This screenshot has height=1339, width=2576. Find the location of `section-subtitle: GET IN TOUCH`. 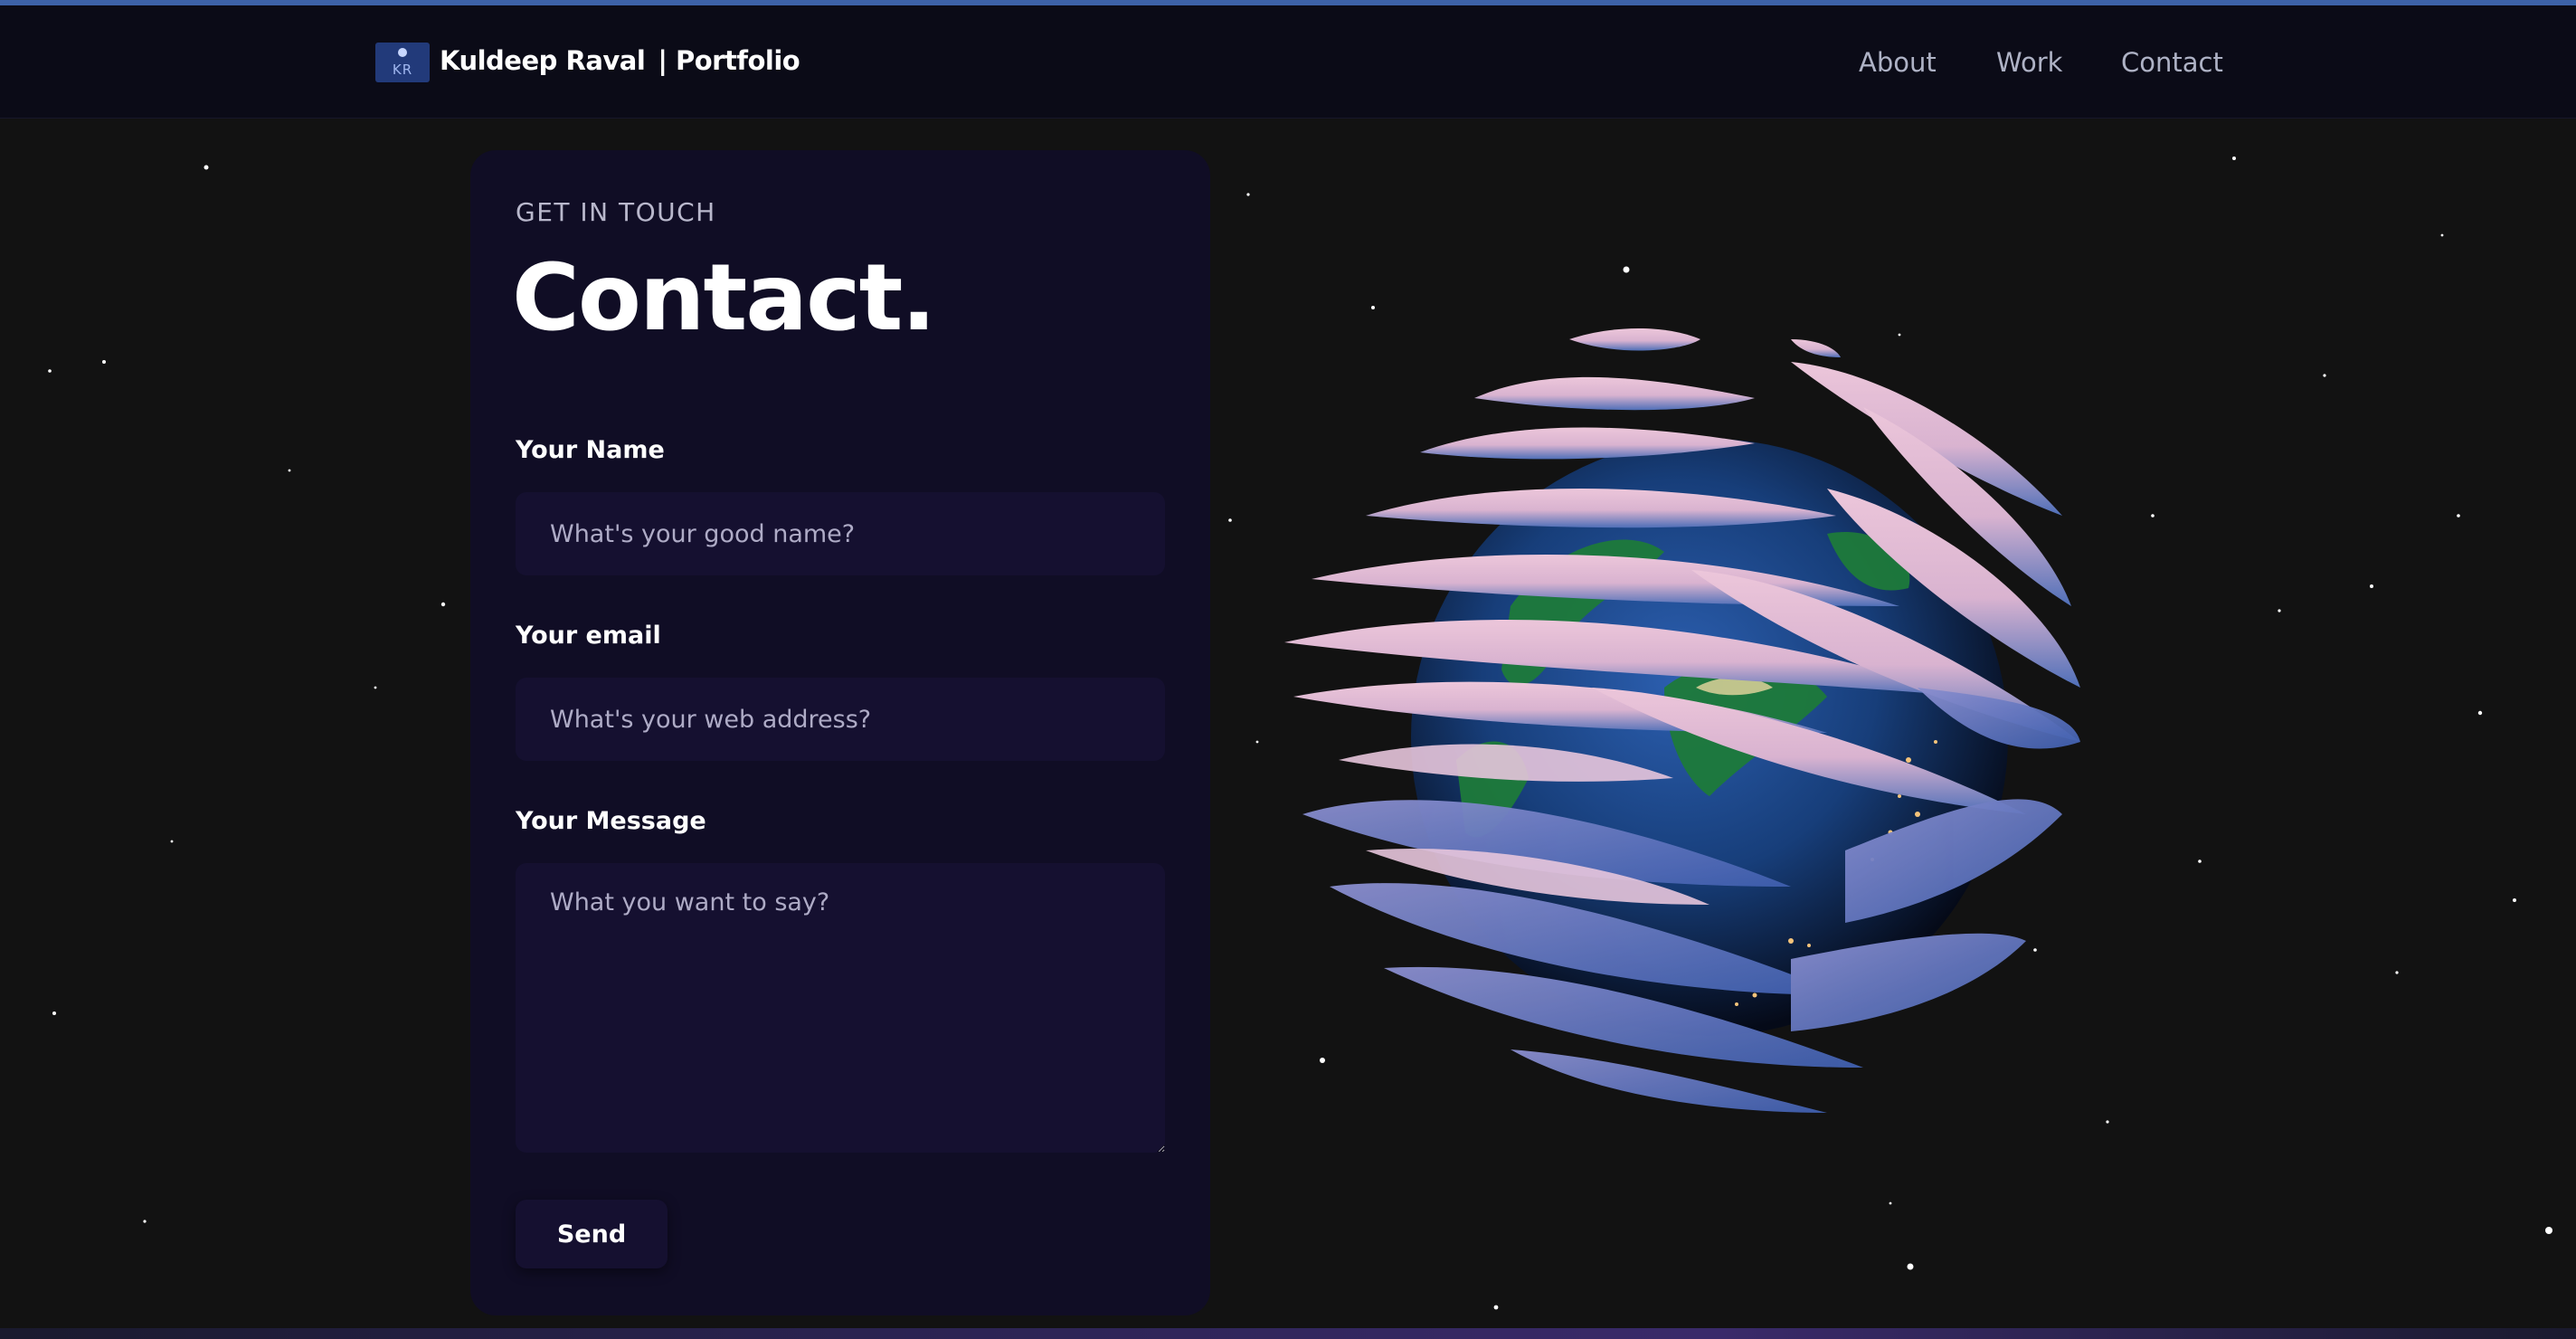

section-subtitle: GET IN TOUCH is located at coordinates (616, 212).